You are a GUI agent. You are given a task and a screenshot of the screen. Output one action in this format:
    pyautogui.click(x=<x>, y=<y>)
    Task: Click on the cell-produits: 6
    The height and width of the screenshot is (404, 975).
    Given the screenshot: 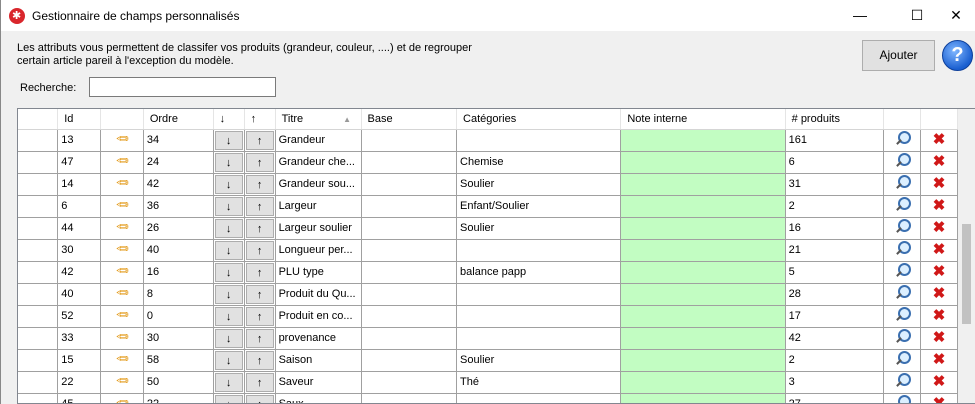 What is the action you would take?
    pyautogui.click(x=835, y=162)
    